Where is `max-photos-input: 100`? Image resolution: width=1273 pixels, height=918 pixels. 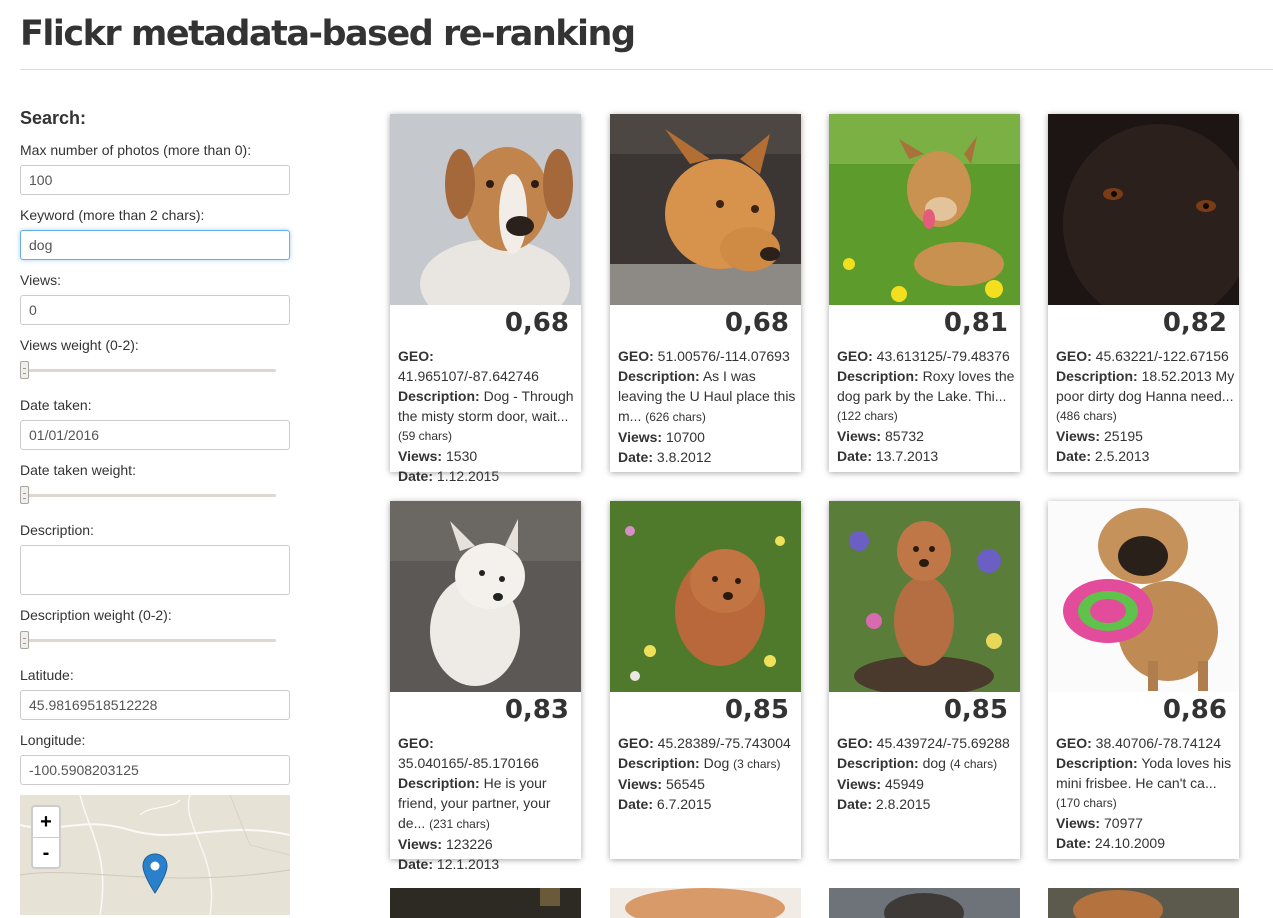
max-photos-input: 100 is located at coordinates (155, 180).